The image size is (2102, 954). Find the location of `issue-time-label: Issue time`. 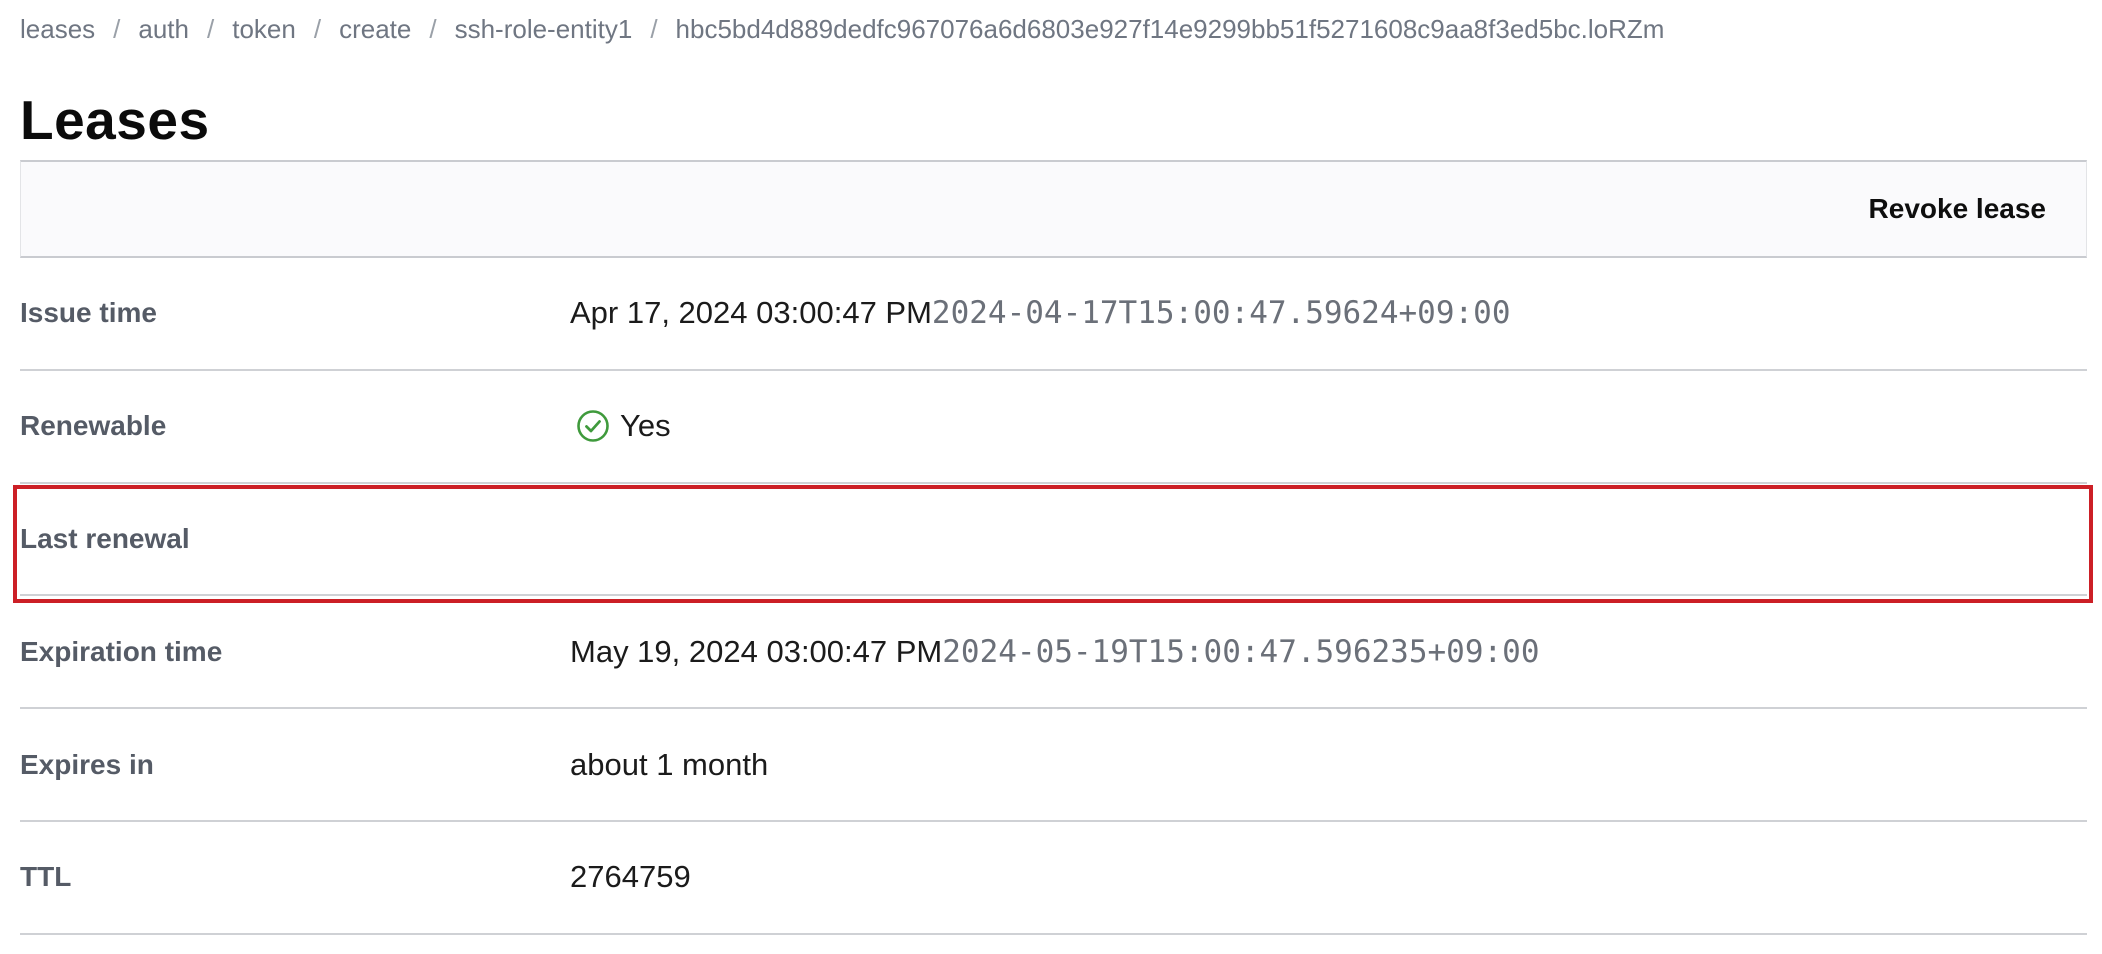

issue-time-label: Issue time is located at coordinates (88, 313).